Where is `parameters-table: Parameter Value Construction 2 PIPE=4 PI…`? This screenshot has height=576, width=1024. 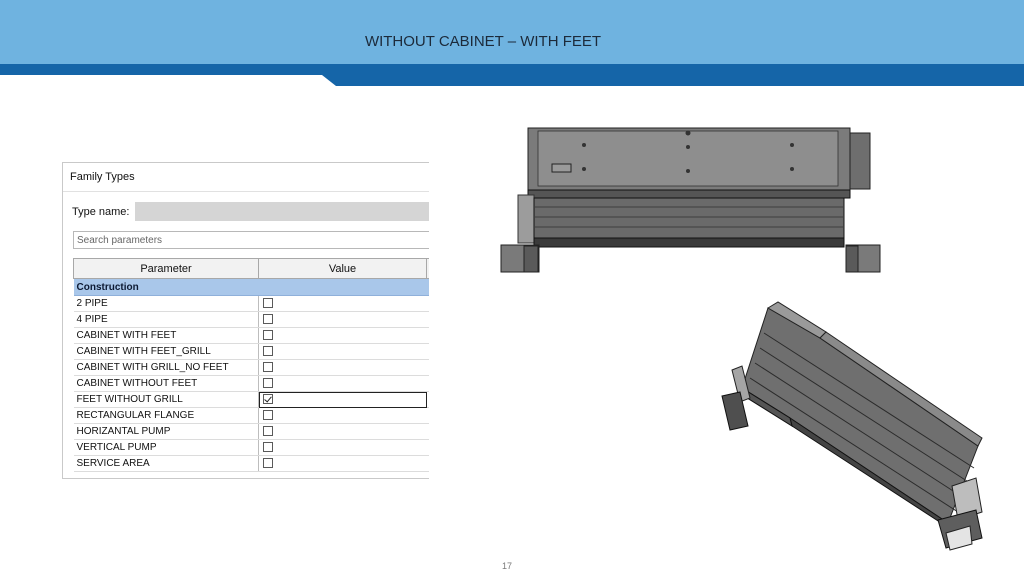 parameters-table: Parameter Value Construction 2 PIPE=4 PI… is located at coordinates (251, 365).